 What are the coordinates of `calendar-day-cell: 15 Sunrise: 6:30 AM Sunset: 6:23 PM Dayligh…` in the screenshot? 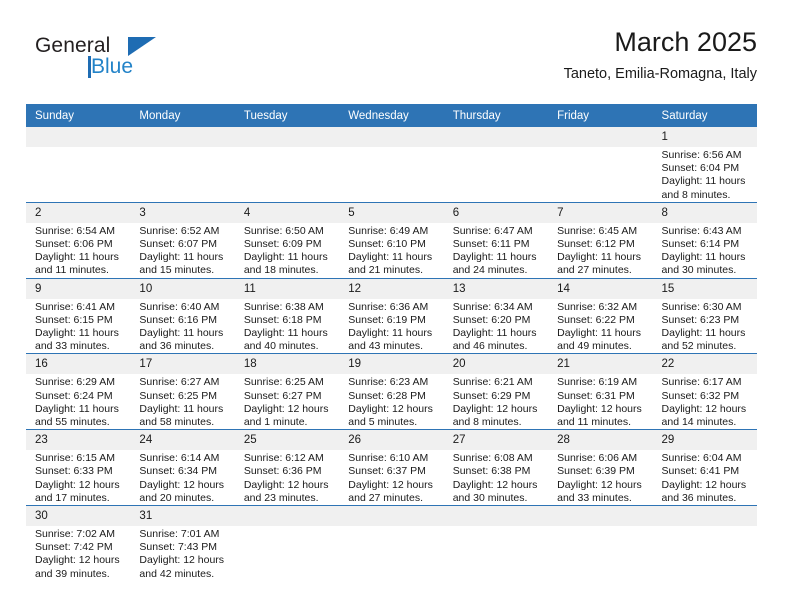 It's located at (704, 315).